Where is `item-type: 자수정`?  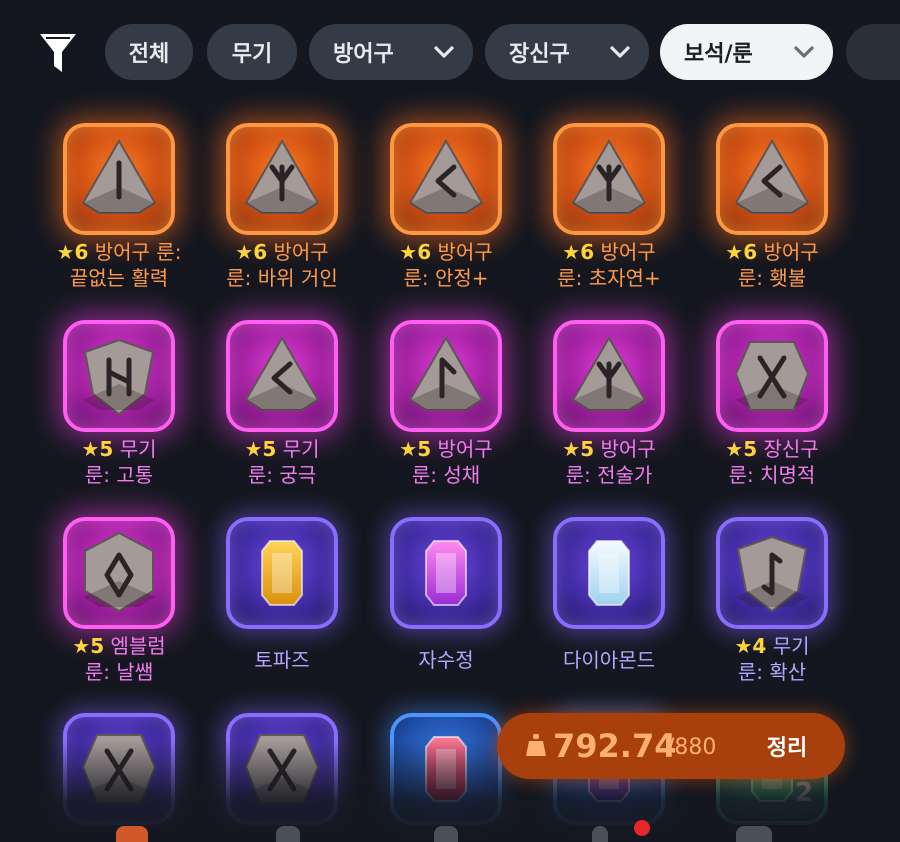 item-type: 자수정 is located at coordinates (446, 660).